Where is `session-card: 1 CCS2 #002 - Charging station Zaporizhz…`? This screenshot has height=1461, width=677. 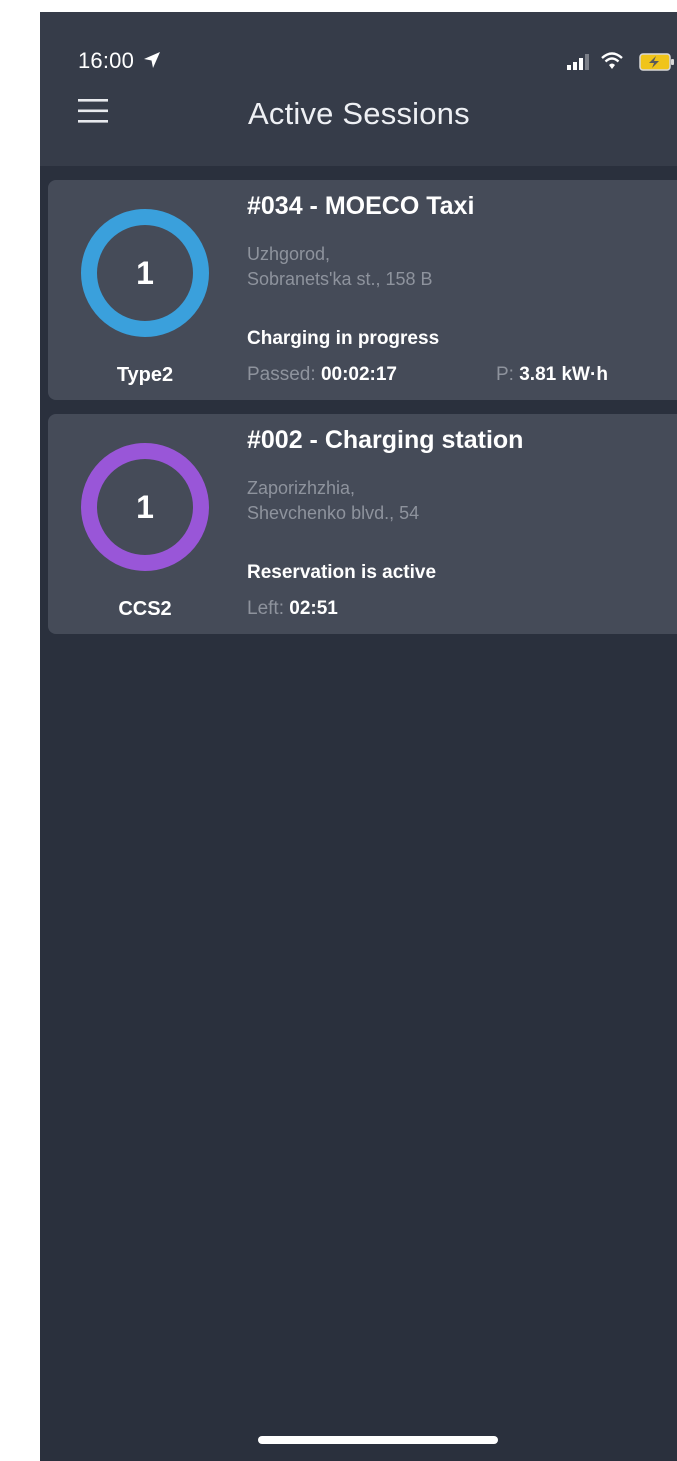
session-card: 1 CCS2 #002 - Charging station Zaporizhz… is located at coordinates (362, 524).